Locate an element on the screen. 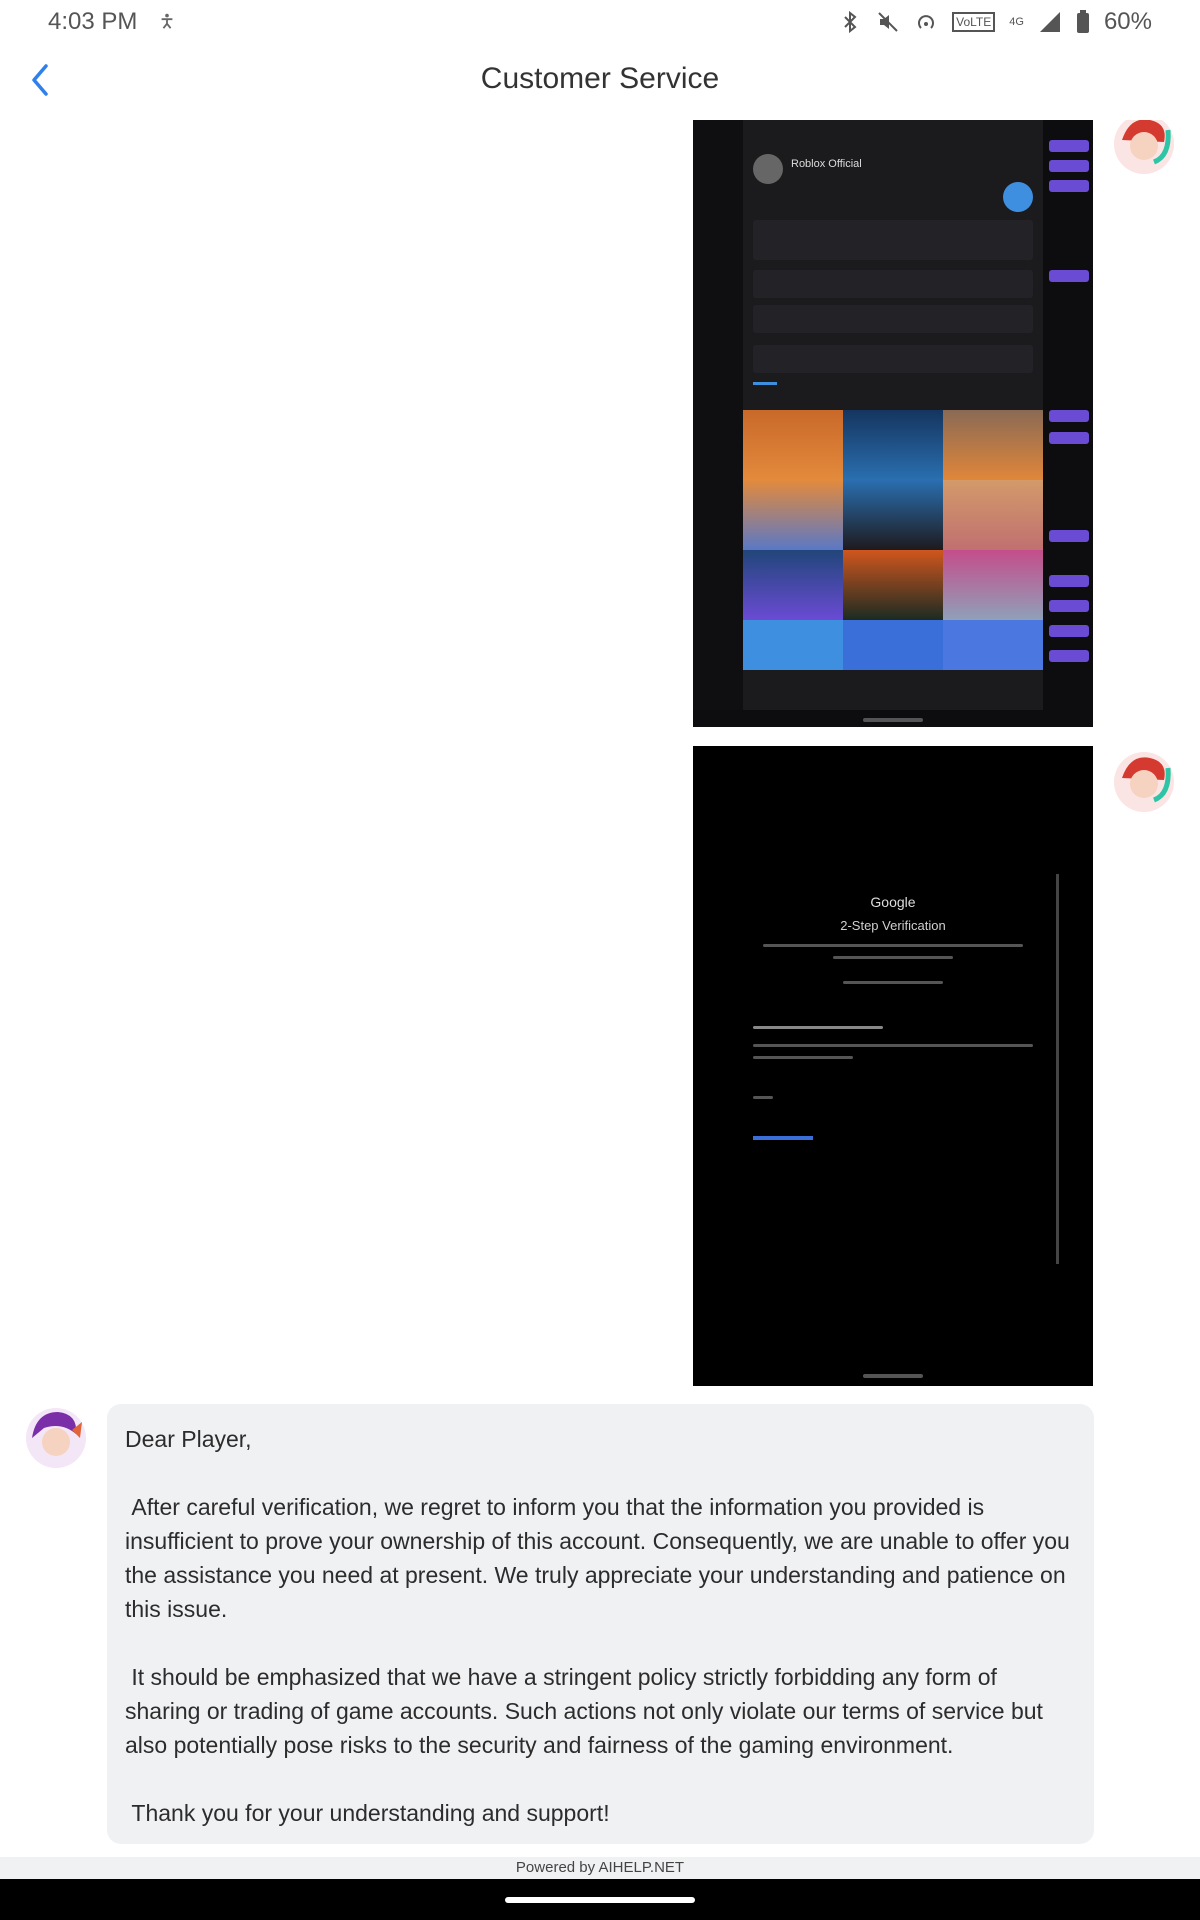 The image size is (1200, 1920). powered-by-footer: Powered by AIHELP.NET is located at coordinates (600, 1868).